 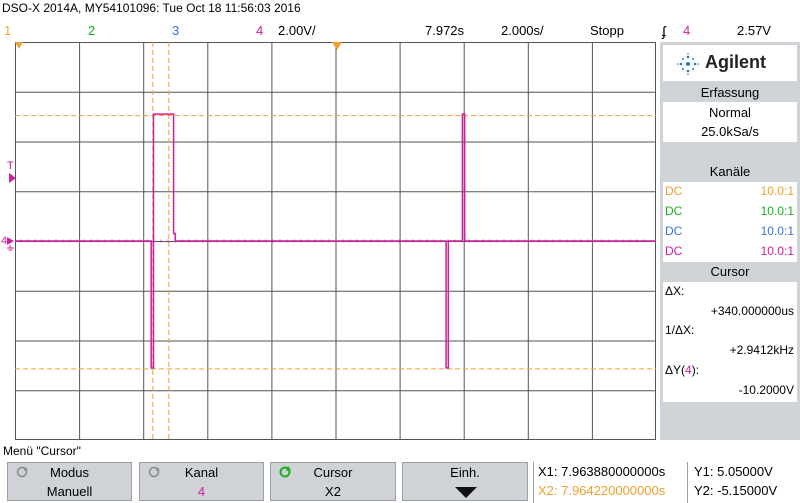 I want to click on submenu-arrow-icon, so click(x=466, y=492).